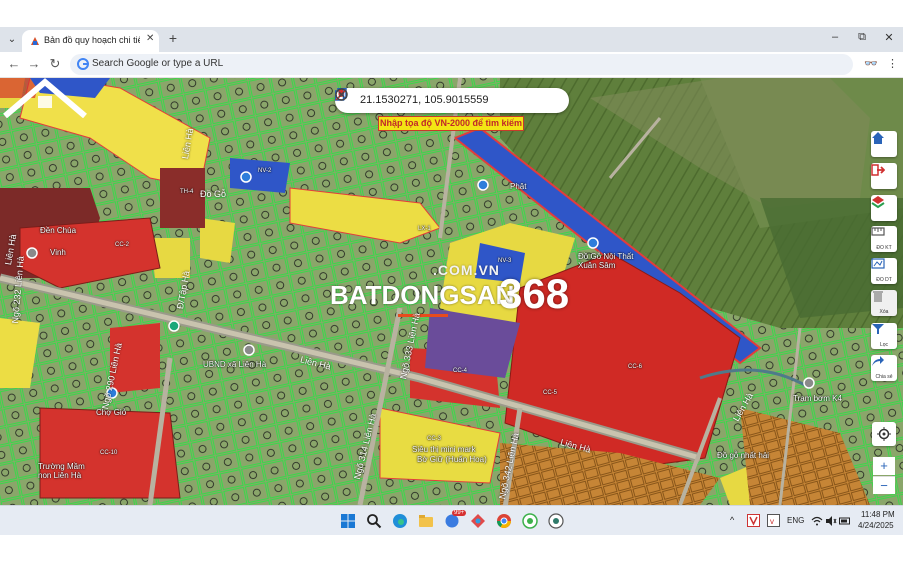 The height and width of the screenshot is (563, 903). What do you see at coordinates (58, 252) in the screenshot?
I see `place-label: Vinh` at bounding box center [58, 252].